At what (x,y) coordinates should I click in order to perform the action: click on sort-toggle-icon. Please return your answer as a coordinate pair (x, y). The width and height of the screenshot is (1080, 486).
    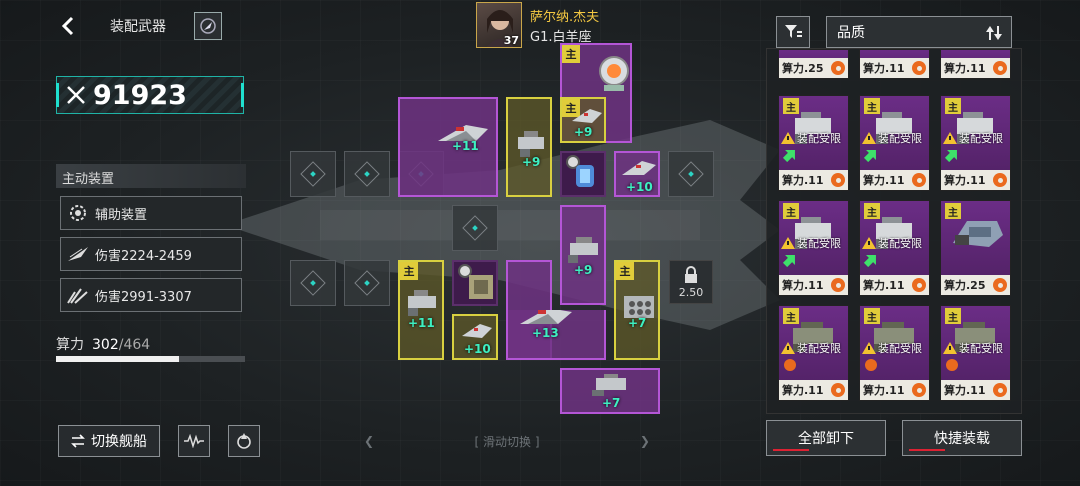
    Looking at the image, I should click on (994, 33).